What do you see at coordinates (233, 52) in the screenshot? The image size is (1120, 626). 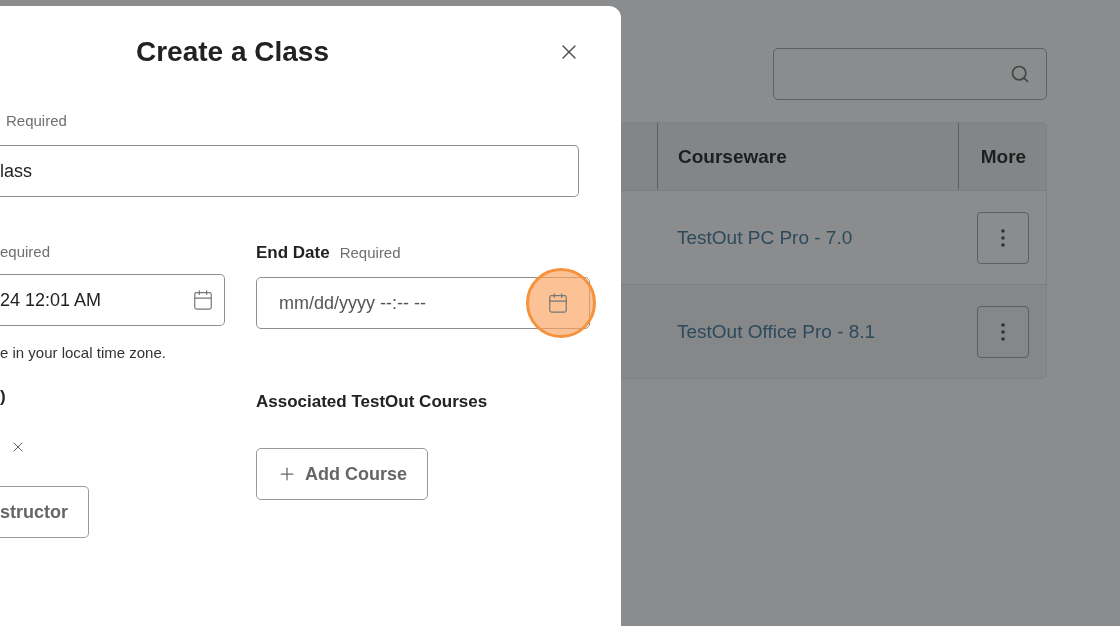 I see `dialog-title: Create a Class` at bounding box center [233, 52].